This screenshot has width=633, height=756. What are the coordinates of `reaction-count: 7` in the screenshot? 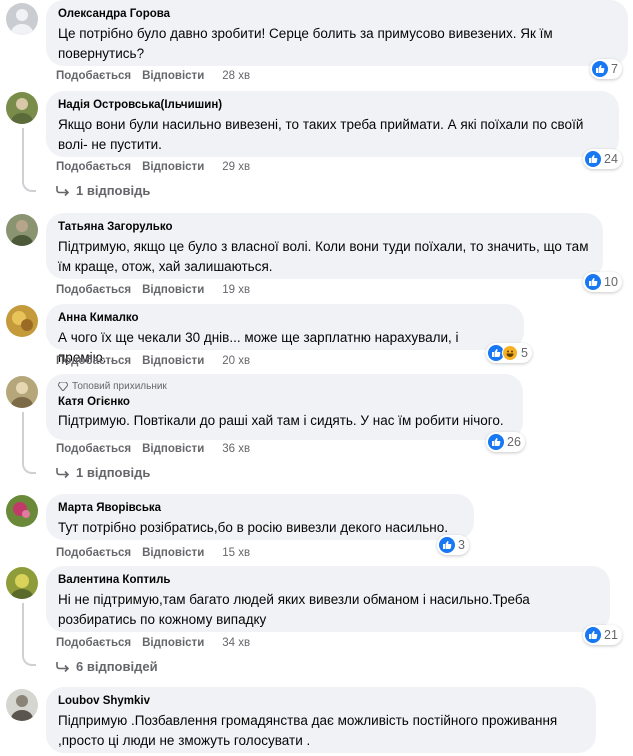 It's located at (606, 69).